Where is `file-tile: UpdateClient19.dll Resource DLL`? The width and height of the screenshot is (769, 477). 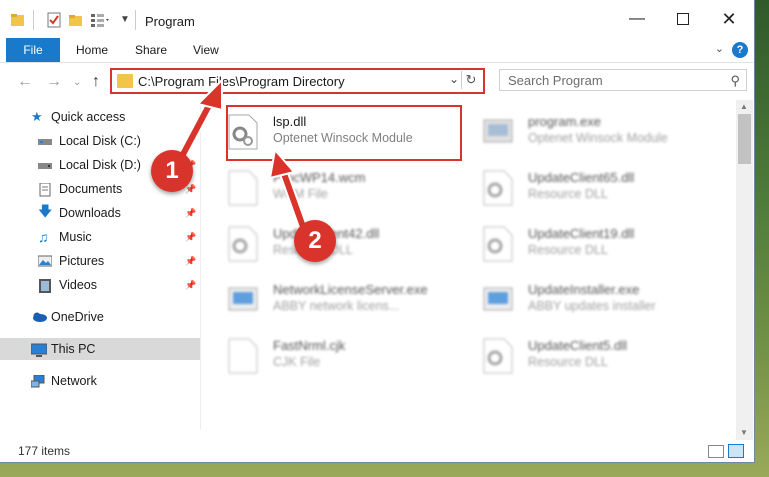
file-tile: UpdateClient19.dll Resource DLL is located at coordinates (581, 243).